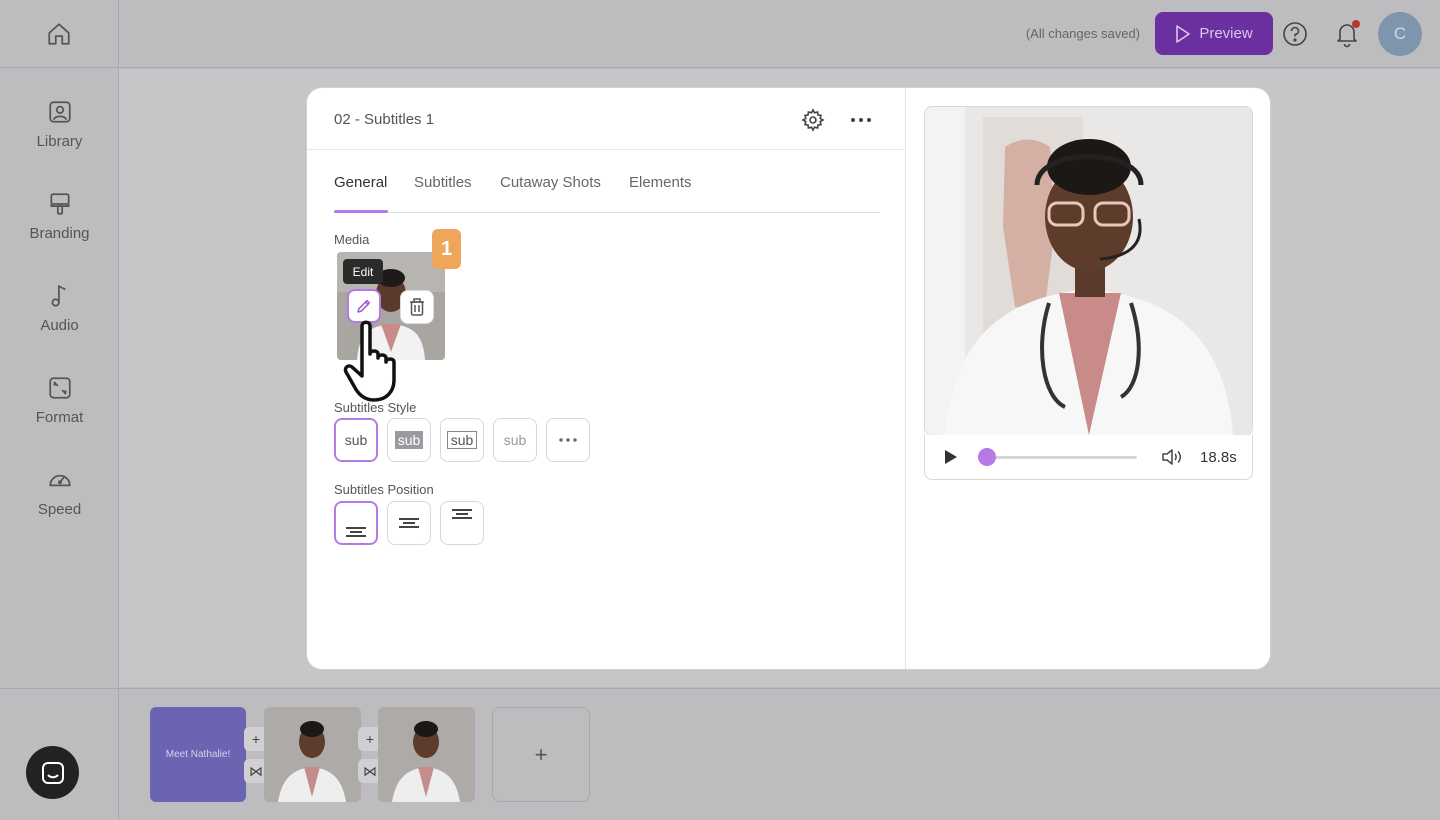 Image resolution: width=1440 pixels, height=820 pixels. Describe the element at coordinates (59, 388) in the screenshot. I see `format-icon` at that location.